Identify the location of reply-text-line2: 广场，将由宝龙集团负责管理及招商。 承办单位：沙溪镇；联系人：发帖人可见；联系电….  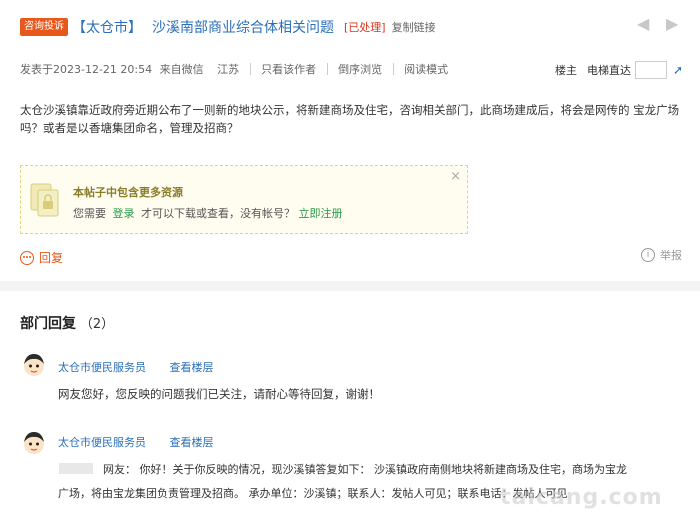
(313, 493).